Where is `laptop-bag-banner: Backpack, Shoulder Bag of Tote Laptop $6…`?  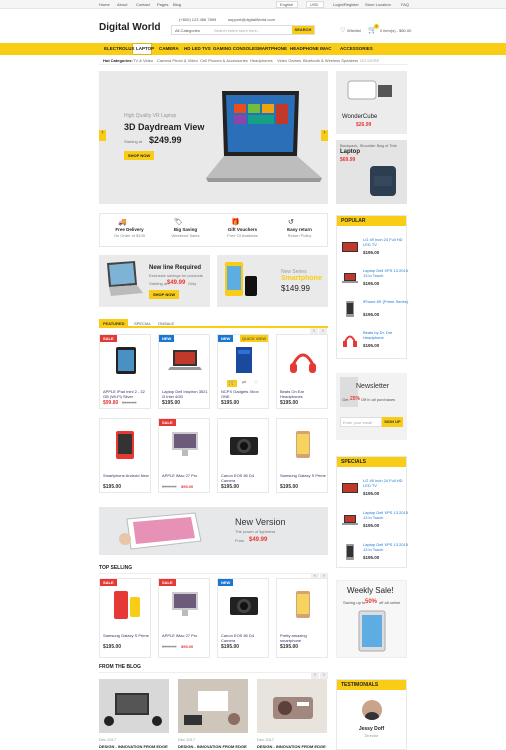
laptop-bag-banner: Backpack, Shoulder Bag of Tote Laptop $6… is located at coordinates (371, 172).